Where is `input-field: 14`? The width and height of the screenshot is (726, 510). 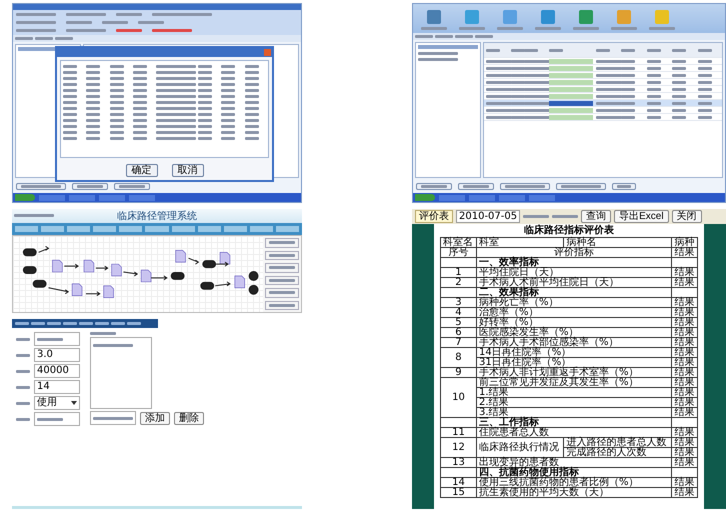 input-field: 14 is located at coordinates (57, 387).